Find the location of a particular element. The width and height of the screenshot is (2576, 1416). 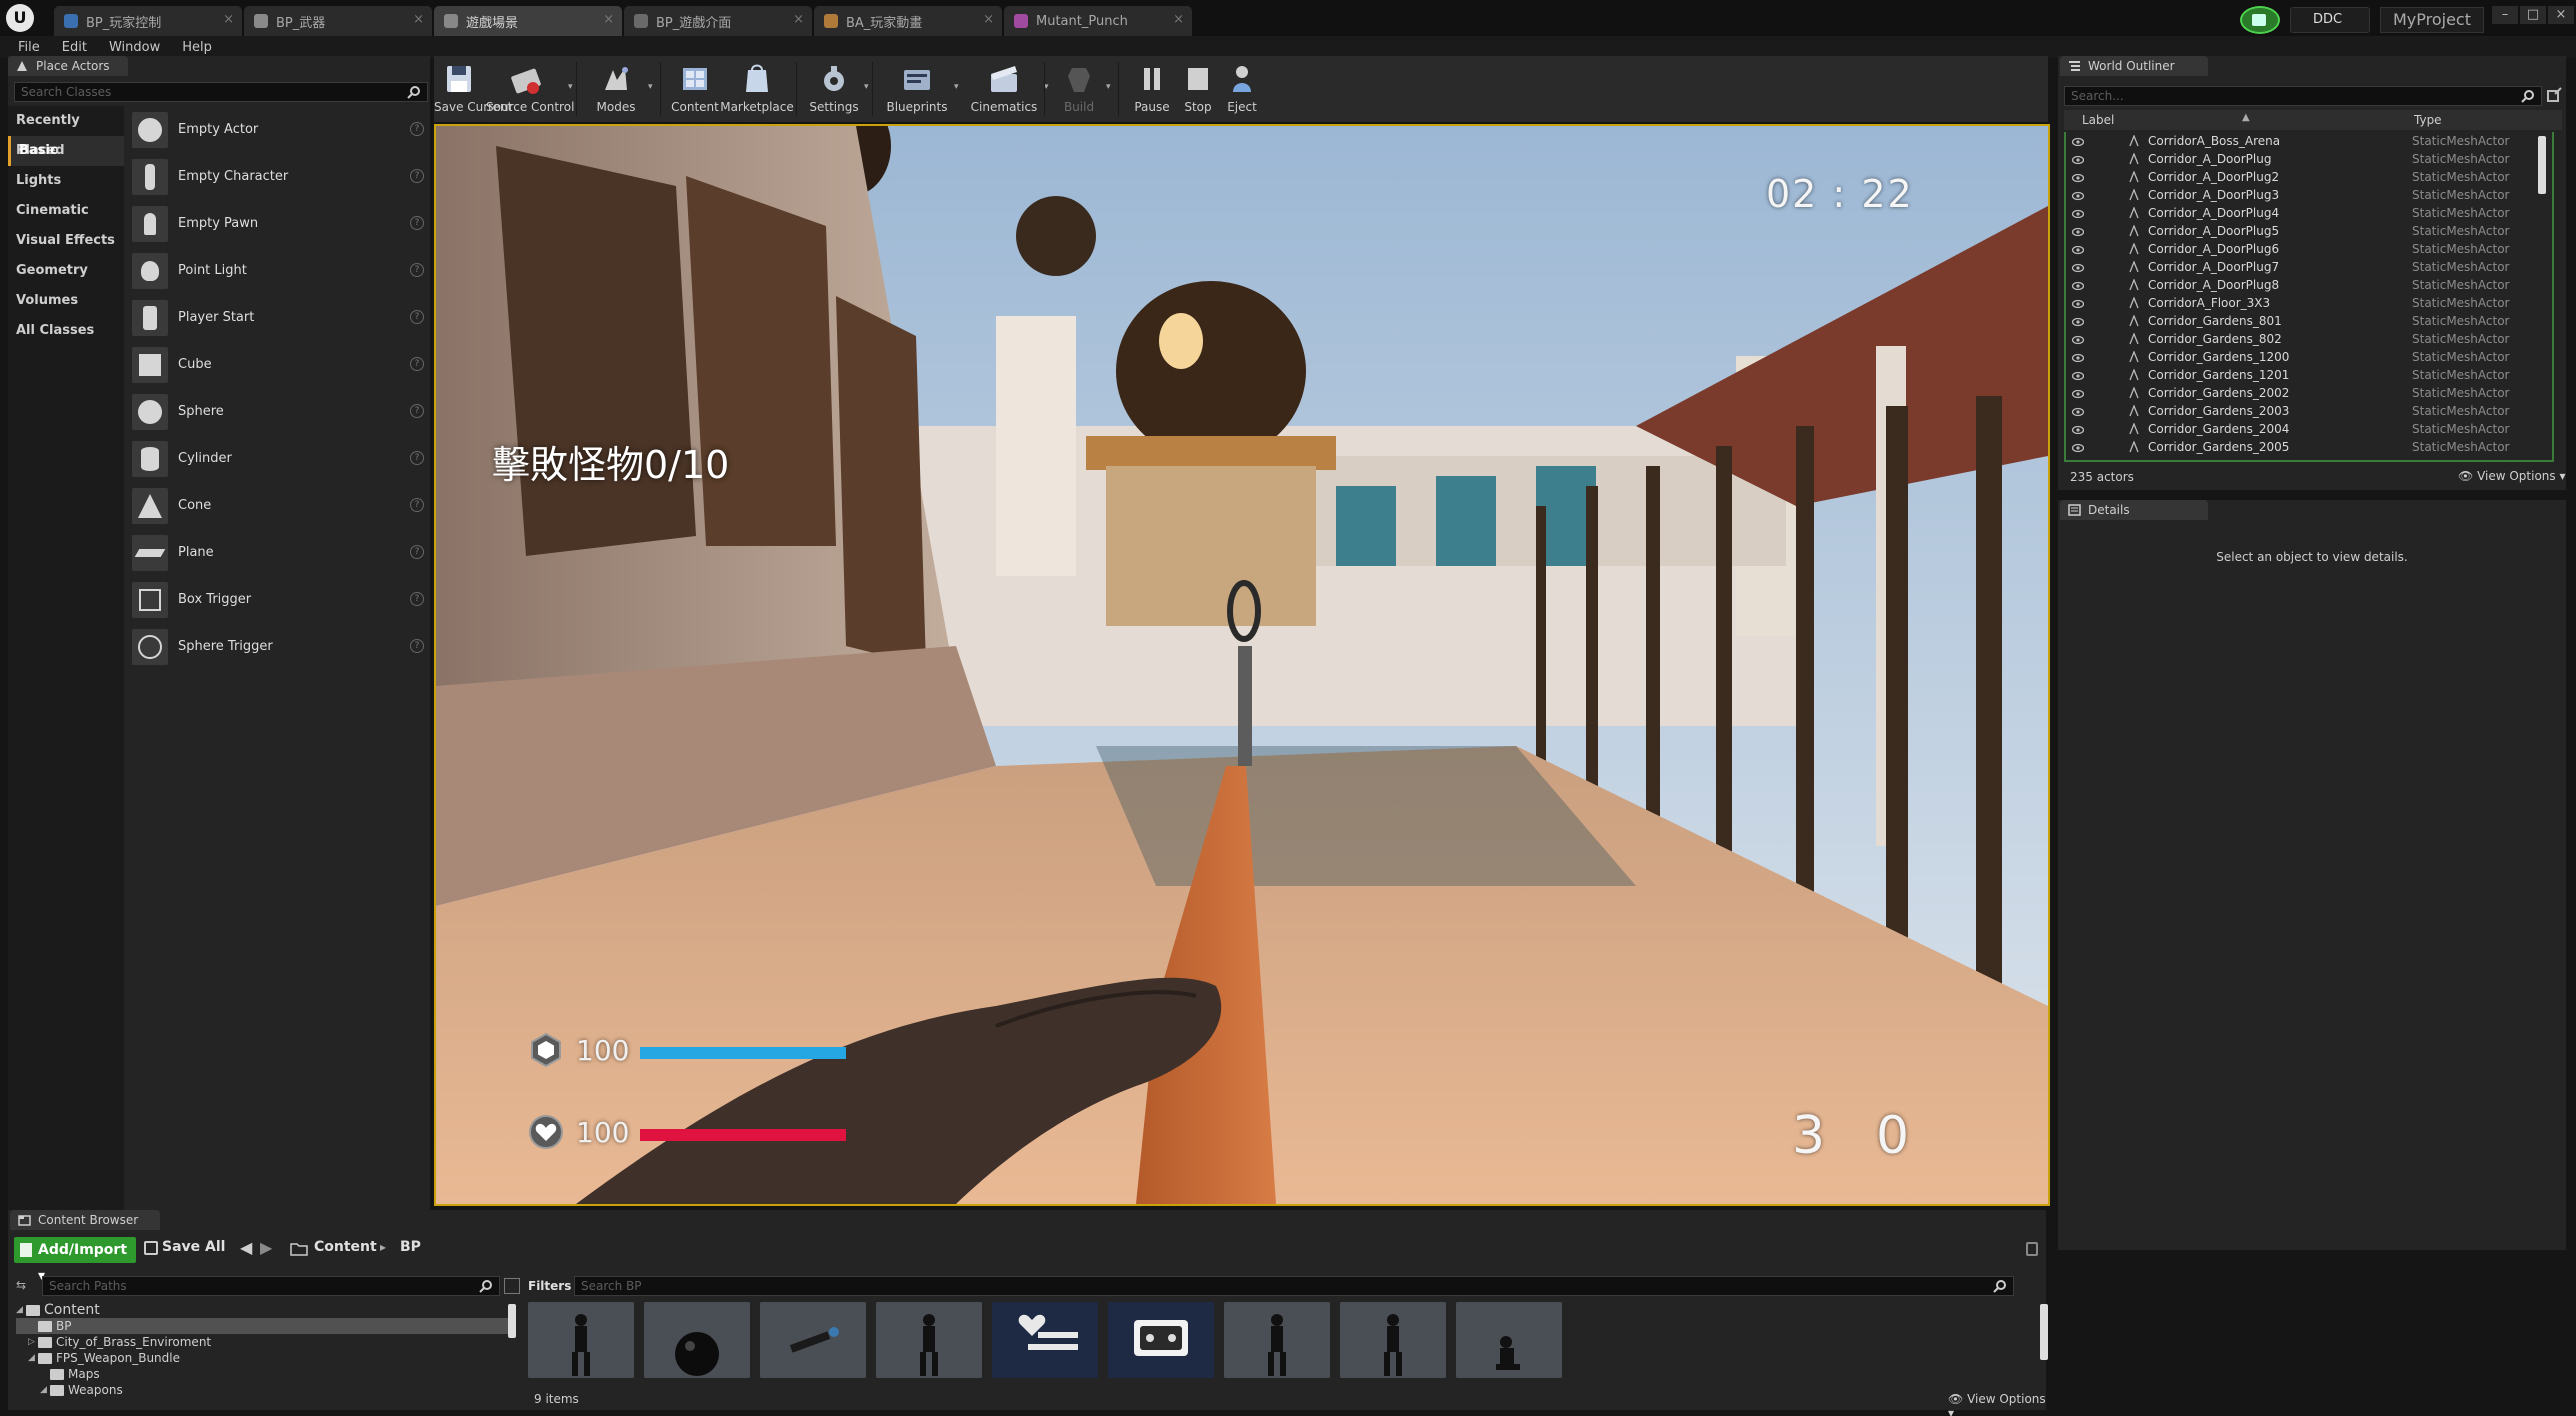

folder-bp: BP is located at coordinates (263, 1326).